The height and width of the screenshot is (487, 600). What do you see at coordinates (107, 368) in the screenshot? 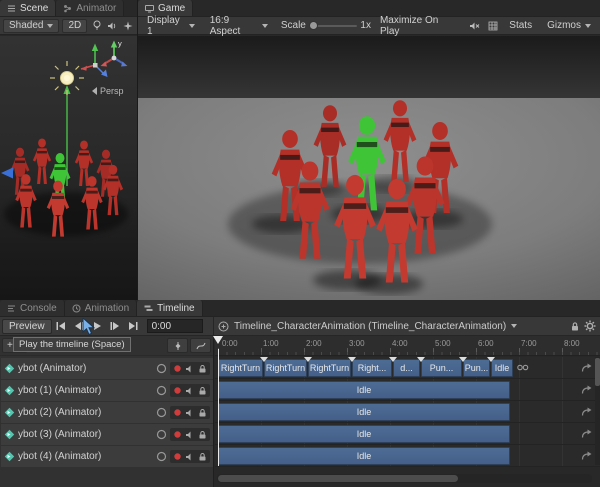
I see `track-header: ybot (Animator)` at bounding box center [107, 368].